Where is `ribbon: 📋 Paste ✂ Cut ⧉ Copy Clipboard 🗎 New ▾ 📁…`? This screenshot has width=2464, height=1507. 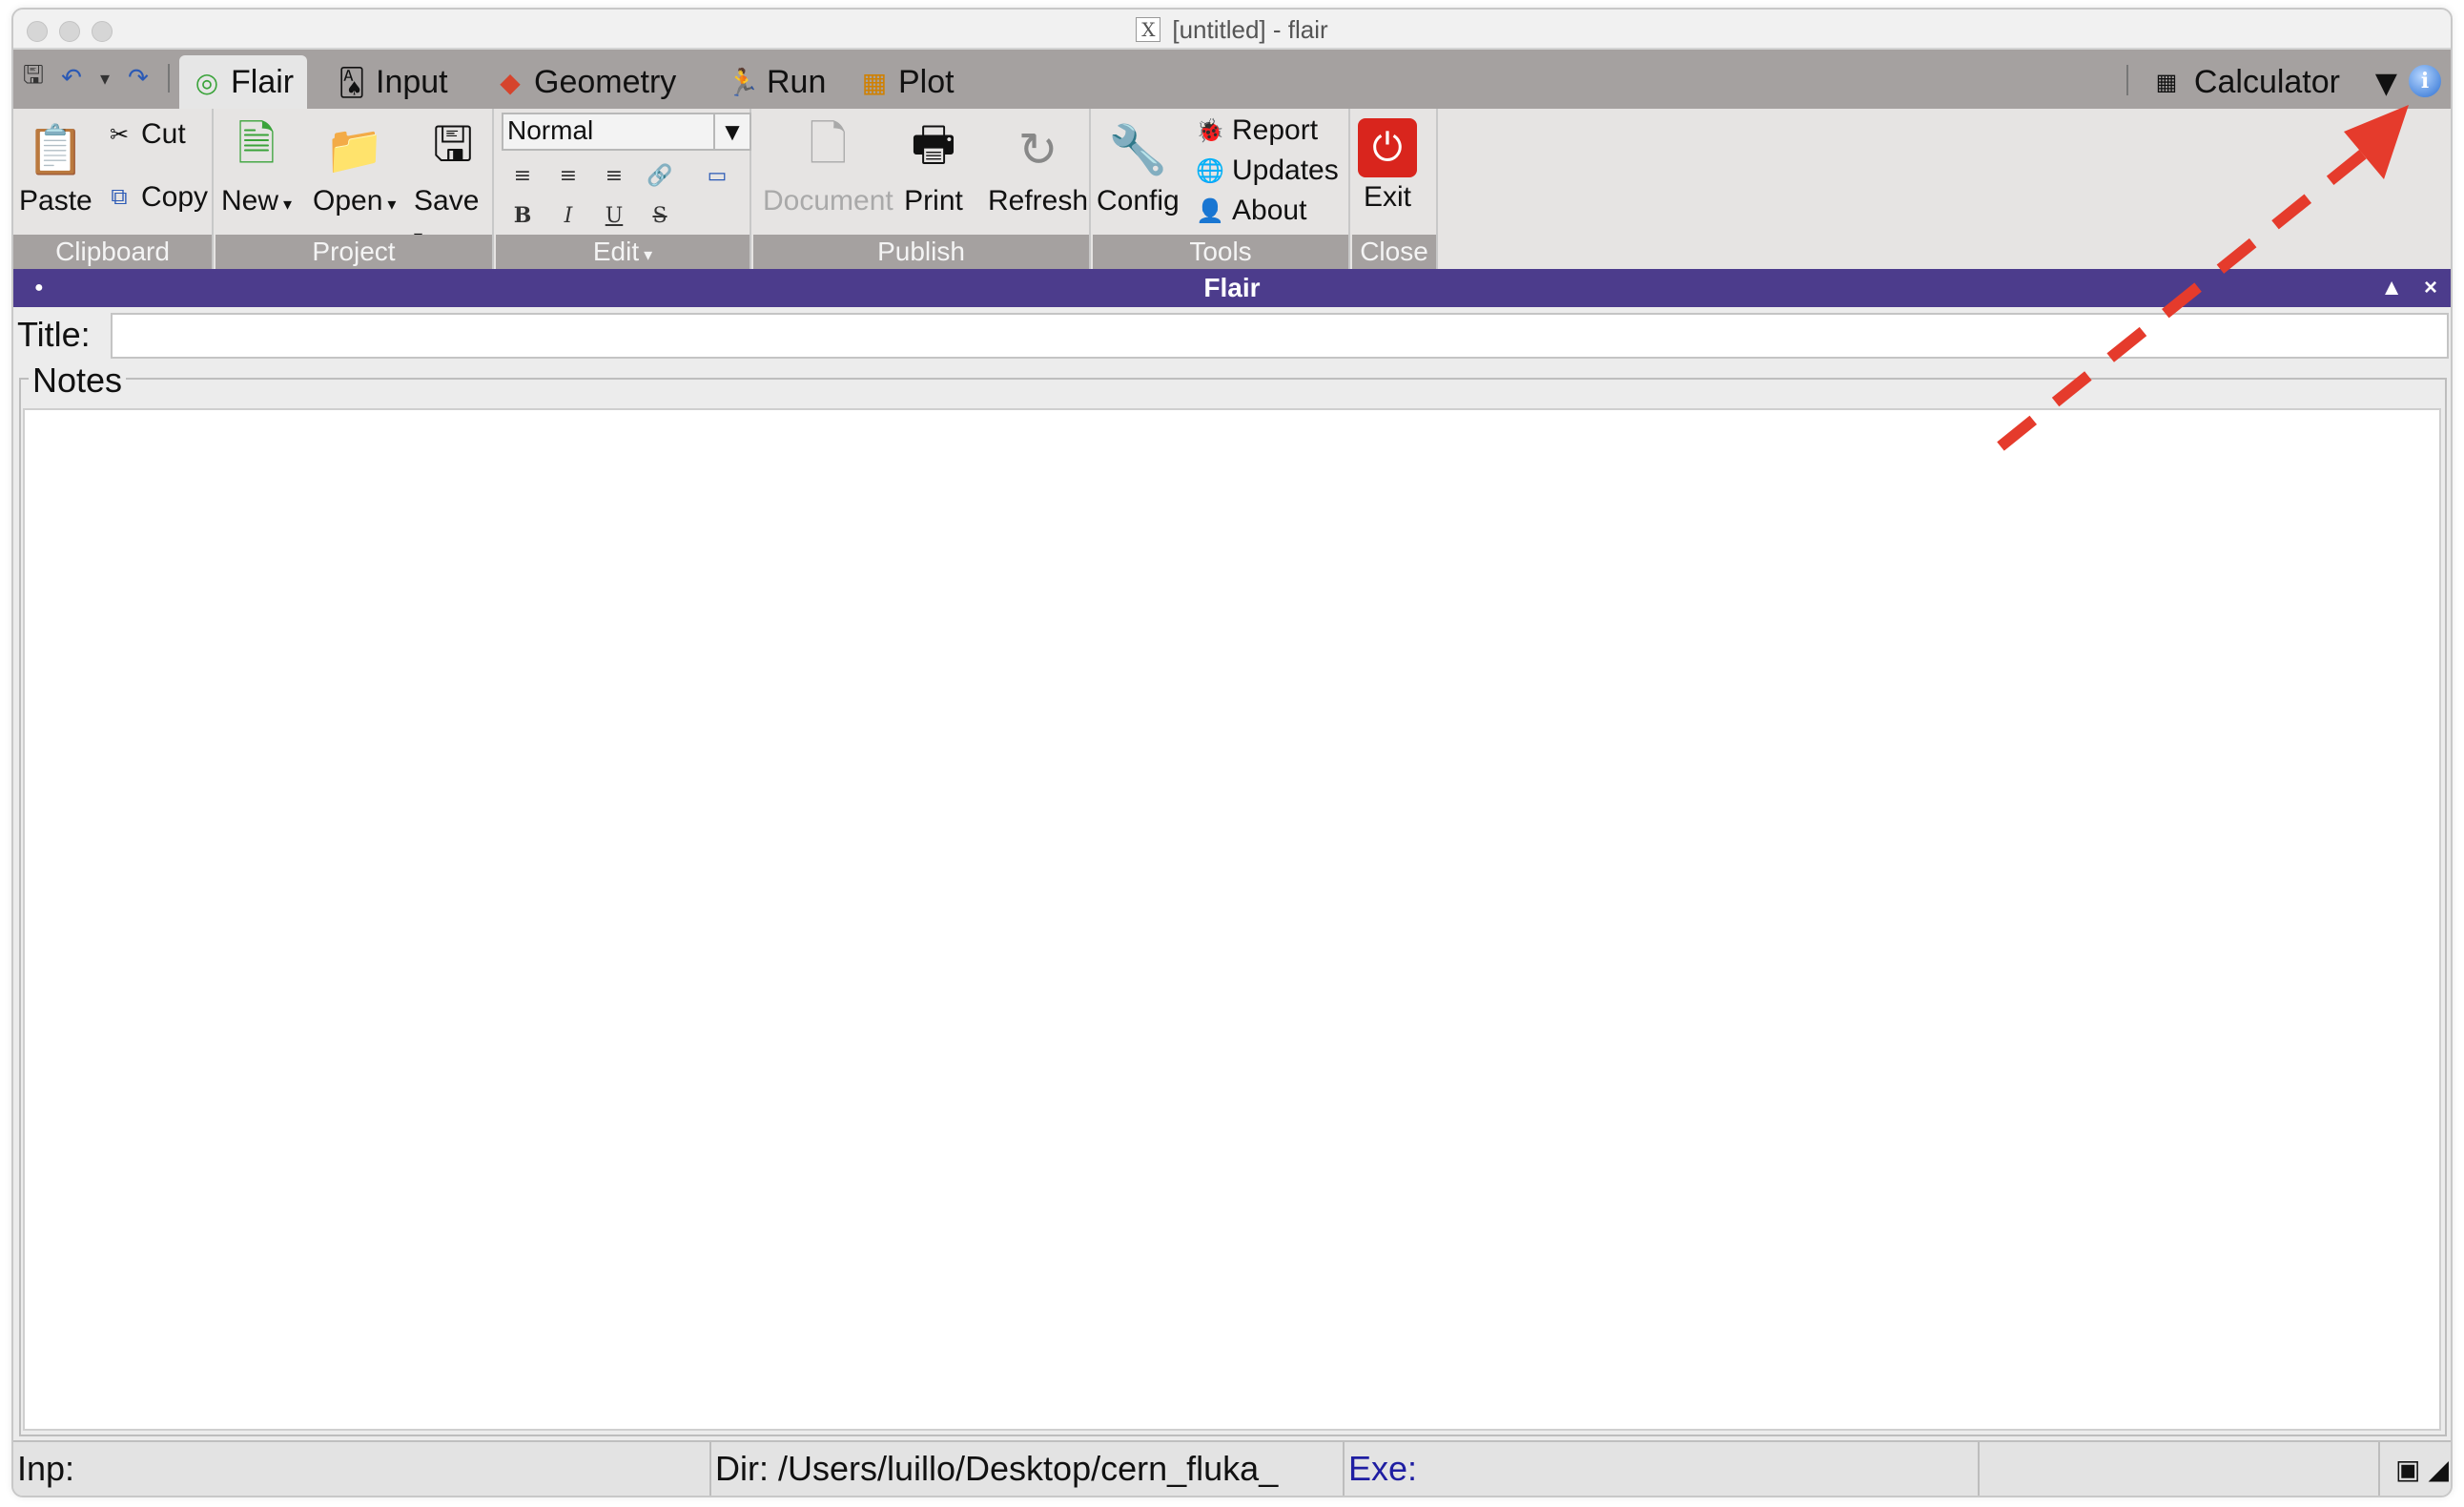
ribbon: 📋 Paste ✂ Cut ⧉ Copy Clipboard 🗎 New ▾ 📁… is located at coordinates (1232, 189).